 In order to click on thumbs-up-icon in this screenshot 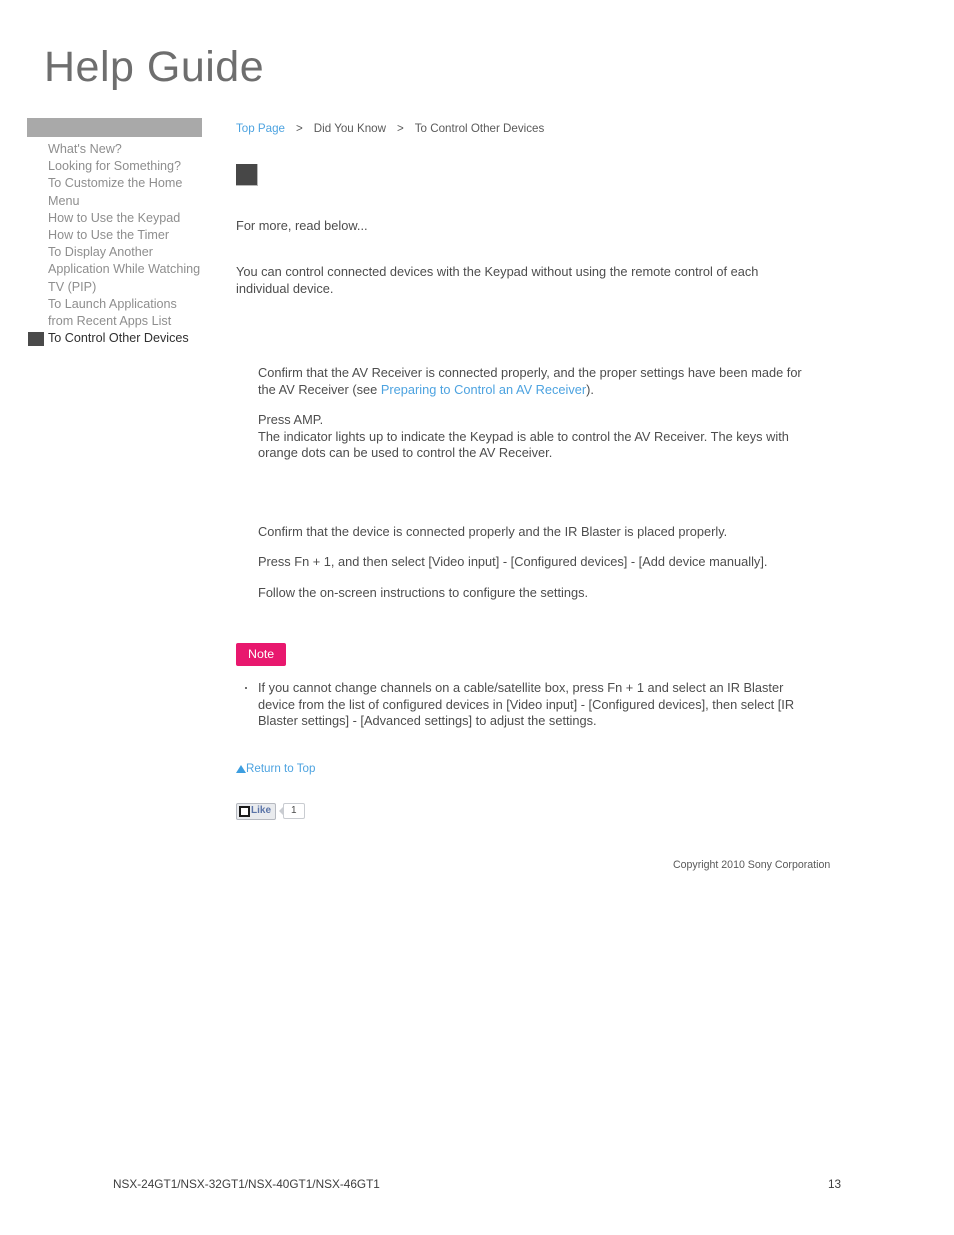, I will do `click(244, 811)`.